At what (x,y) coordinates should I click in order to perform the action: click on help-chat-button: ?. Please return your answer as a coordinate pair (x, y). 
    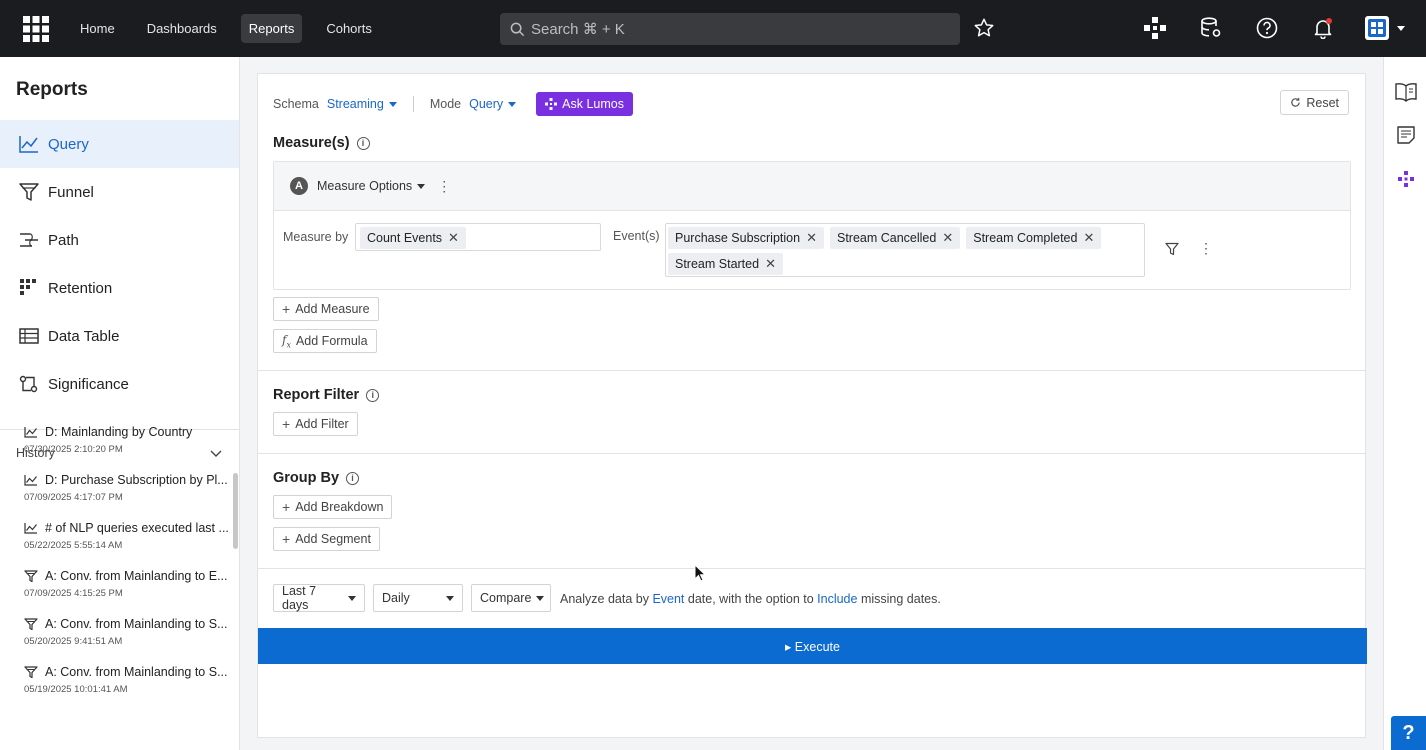
    Looking at the image, I should click on (1408, 733).